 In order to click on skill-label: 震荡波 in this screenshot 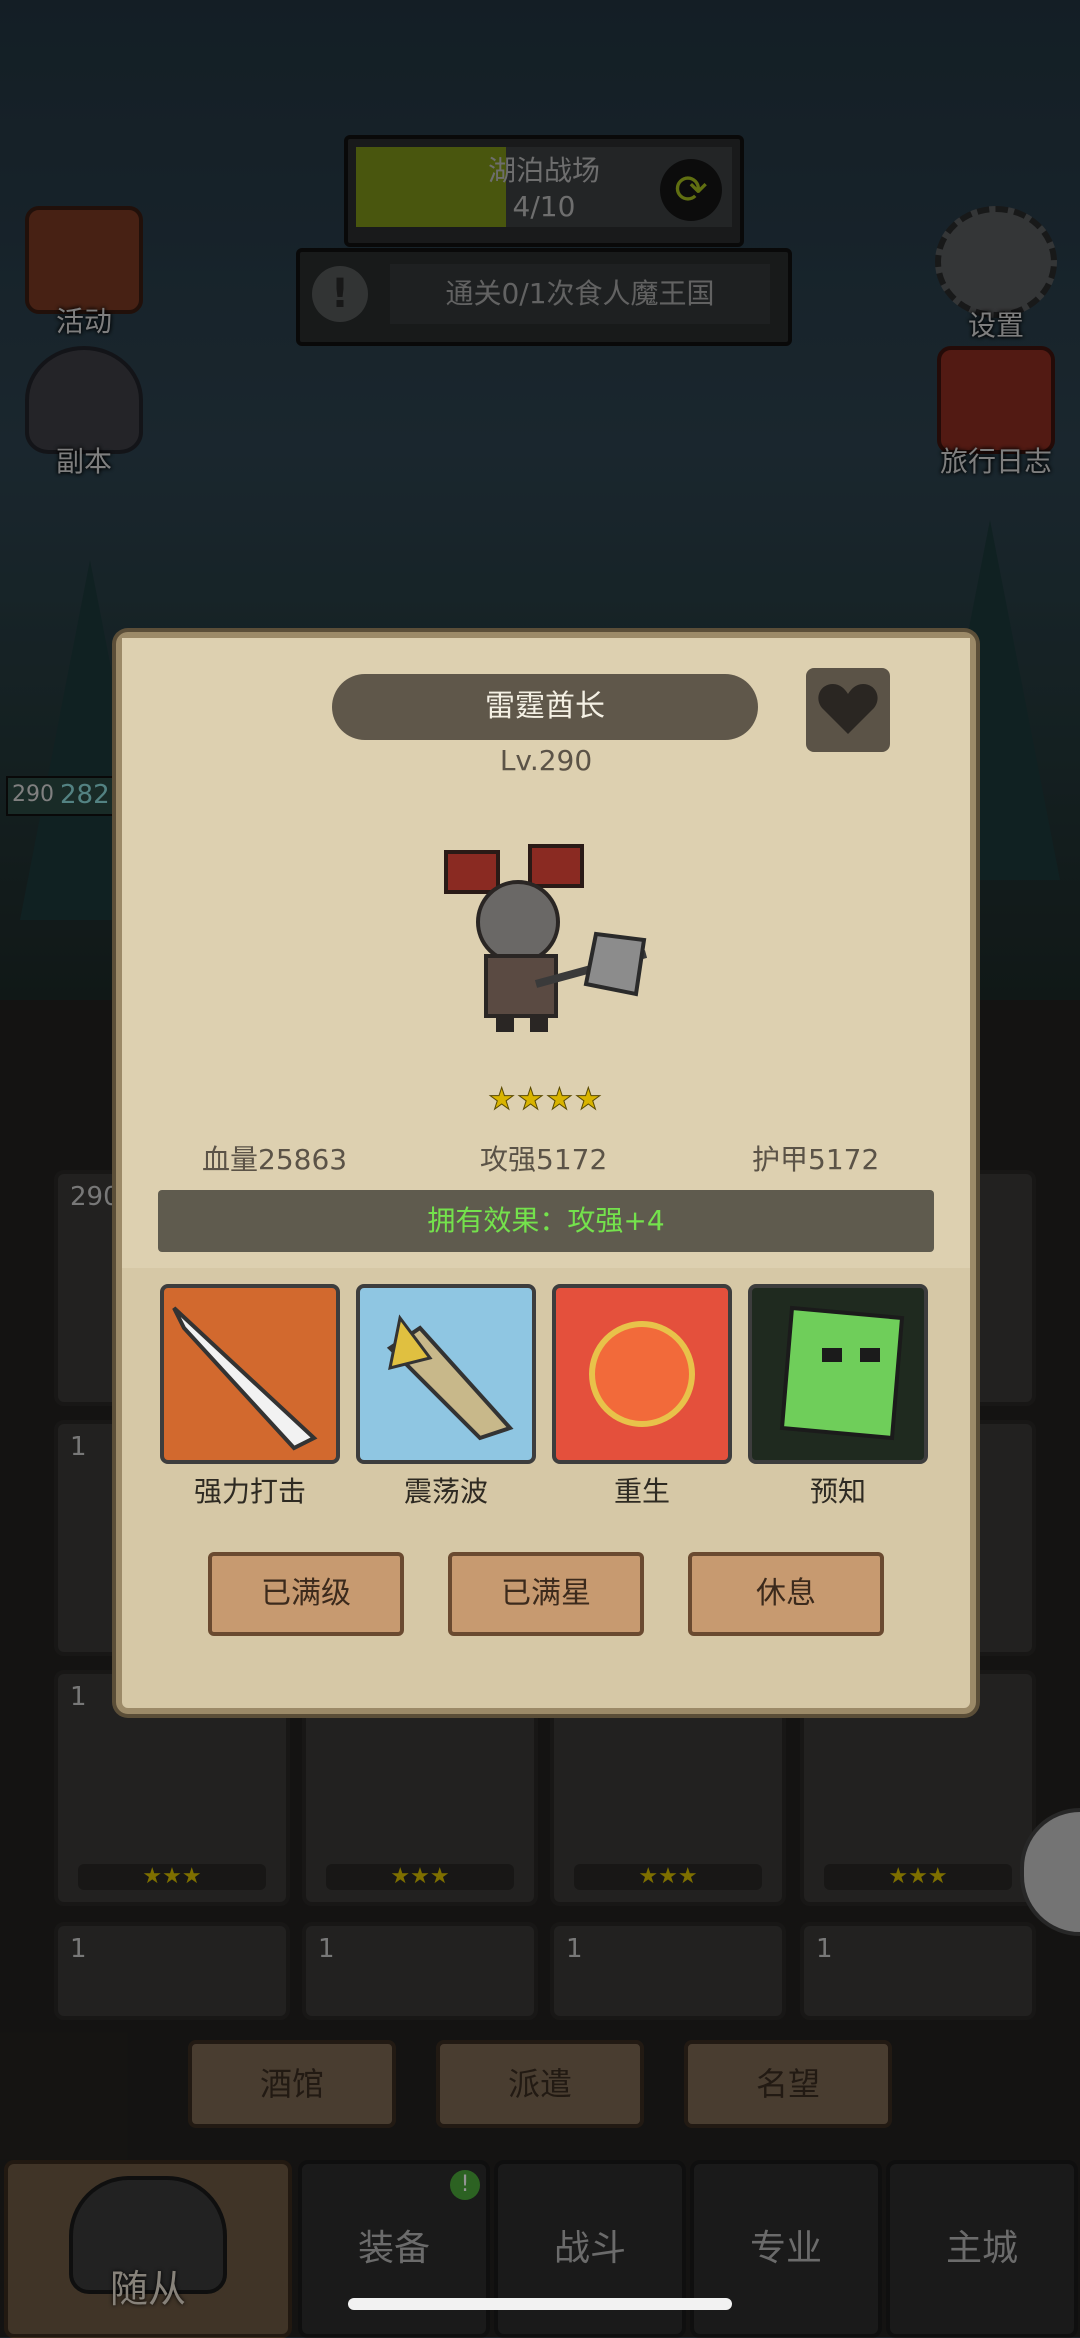, I will do `click(445, 1491)`.